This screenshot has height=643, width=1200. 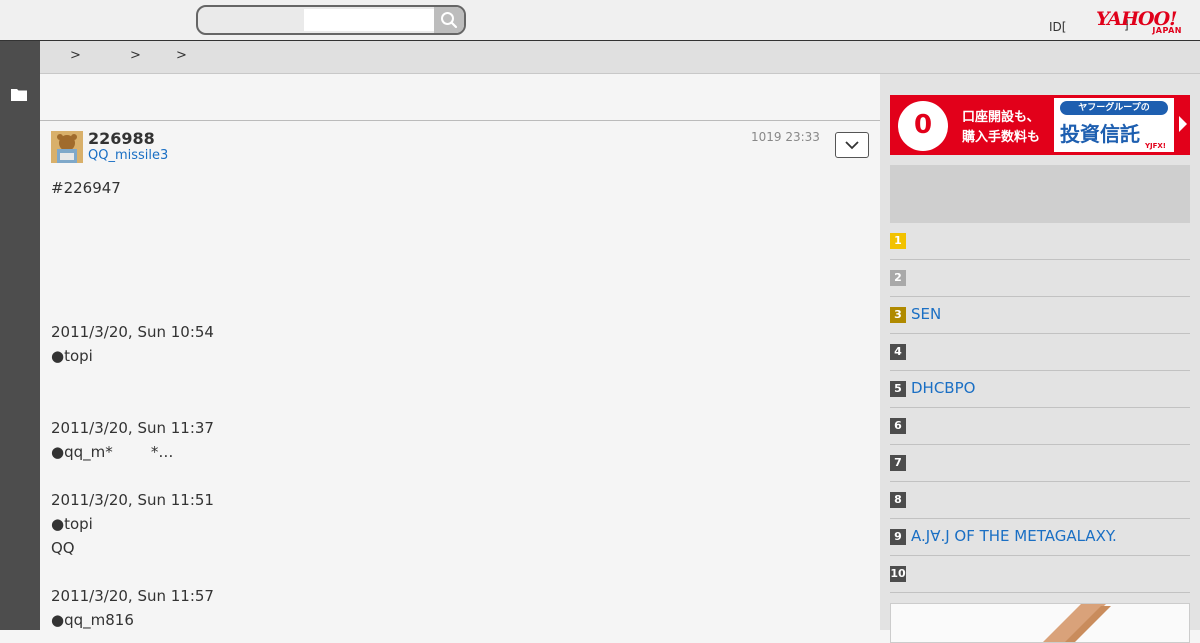 I want to click on thread-header-area, so click(x=460, y=97).